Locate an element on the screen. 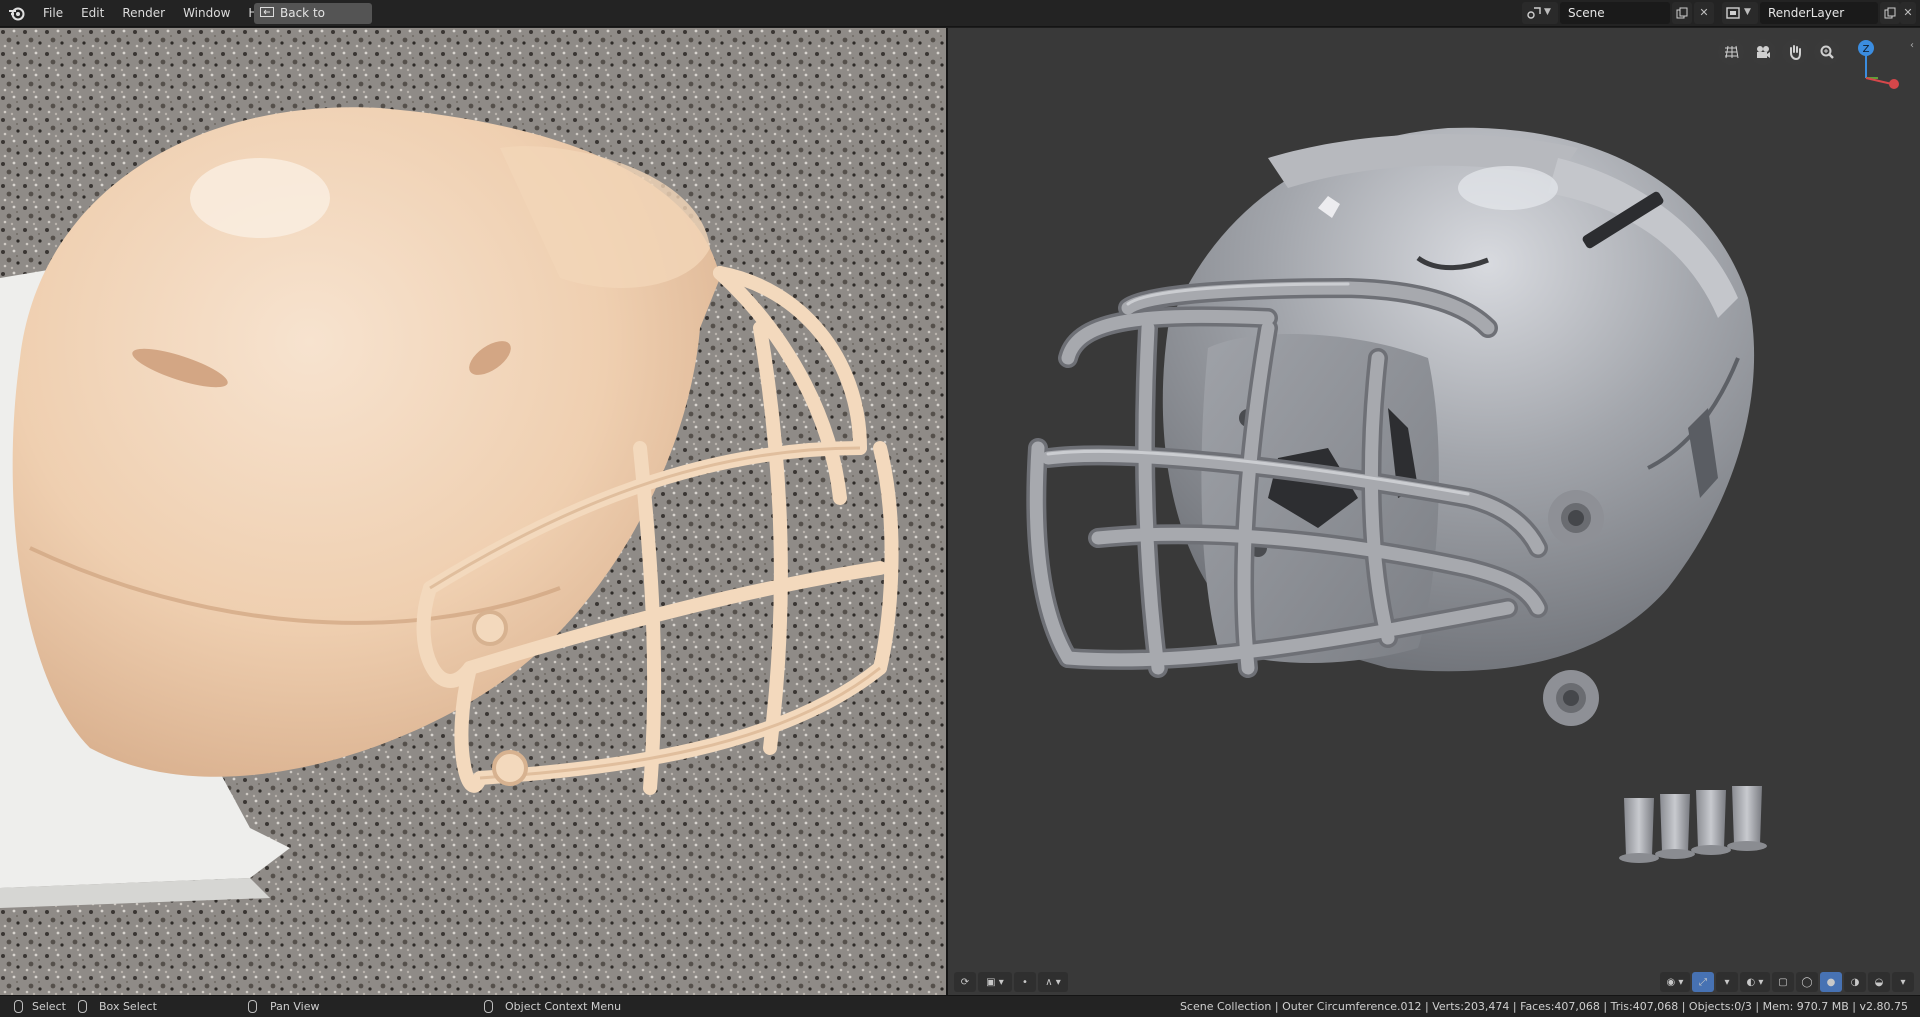 The width and height of the screenshot is (1920, 1017). delete-scene-button: ✕ is located at coordinates (1704, 13).